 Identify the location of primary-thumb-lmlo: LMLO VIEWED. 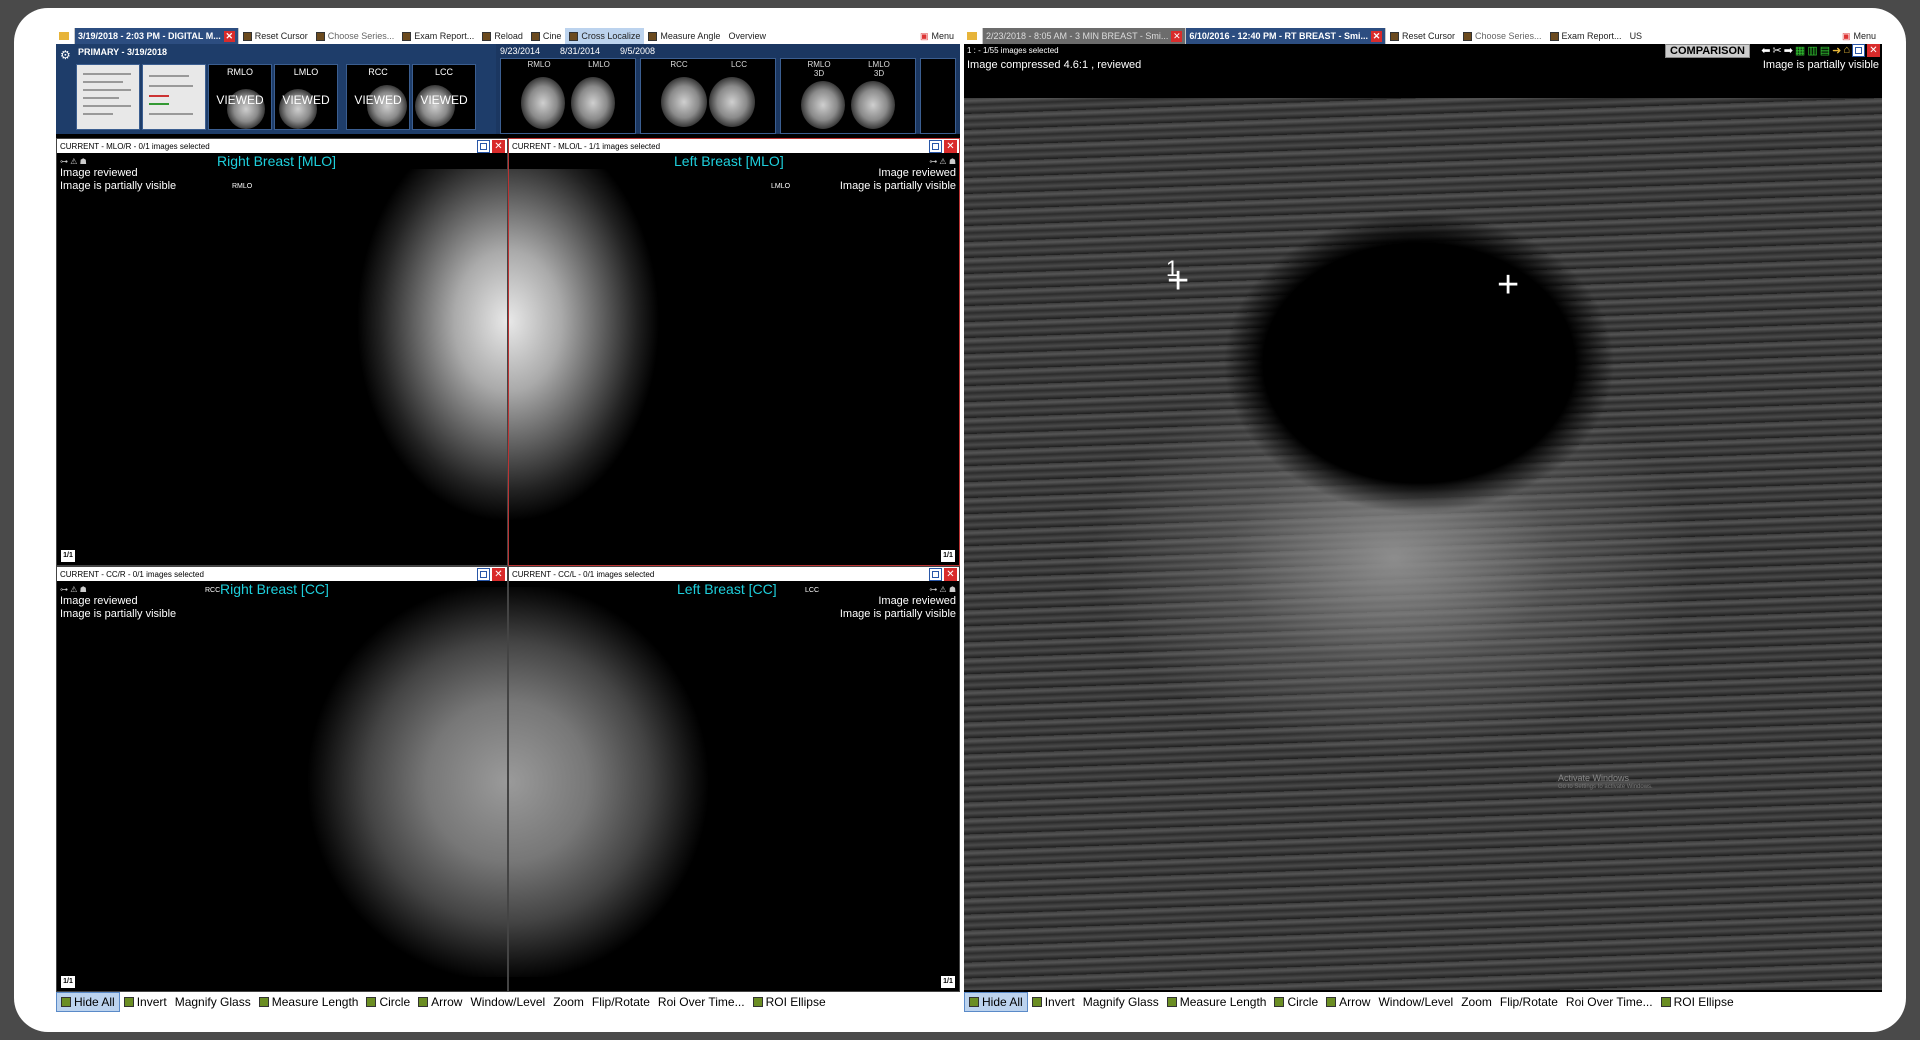
(306, 97).